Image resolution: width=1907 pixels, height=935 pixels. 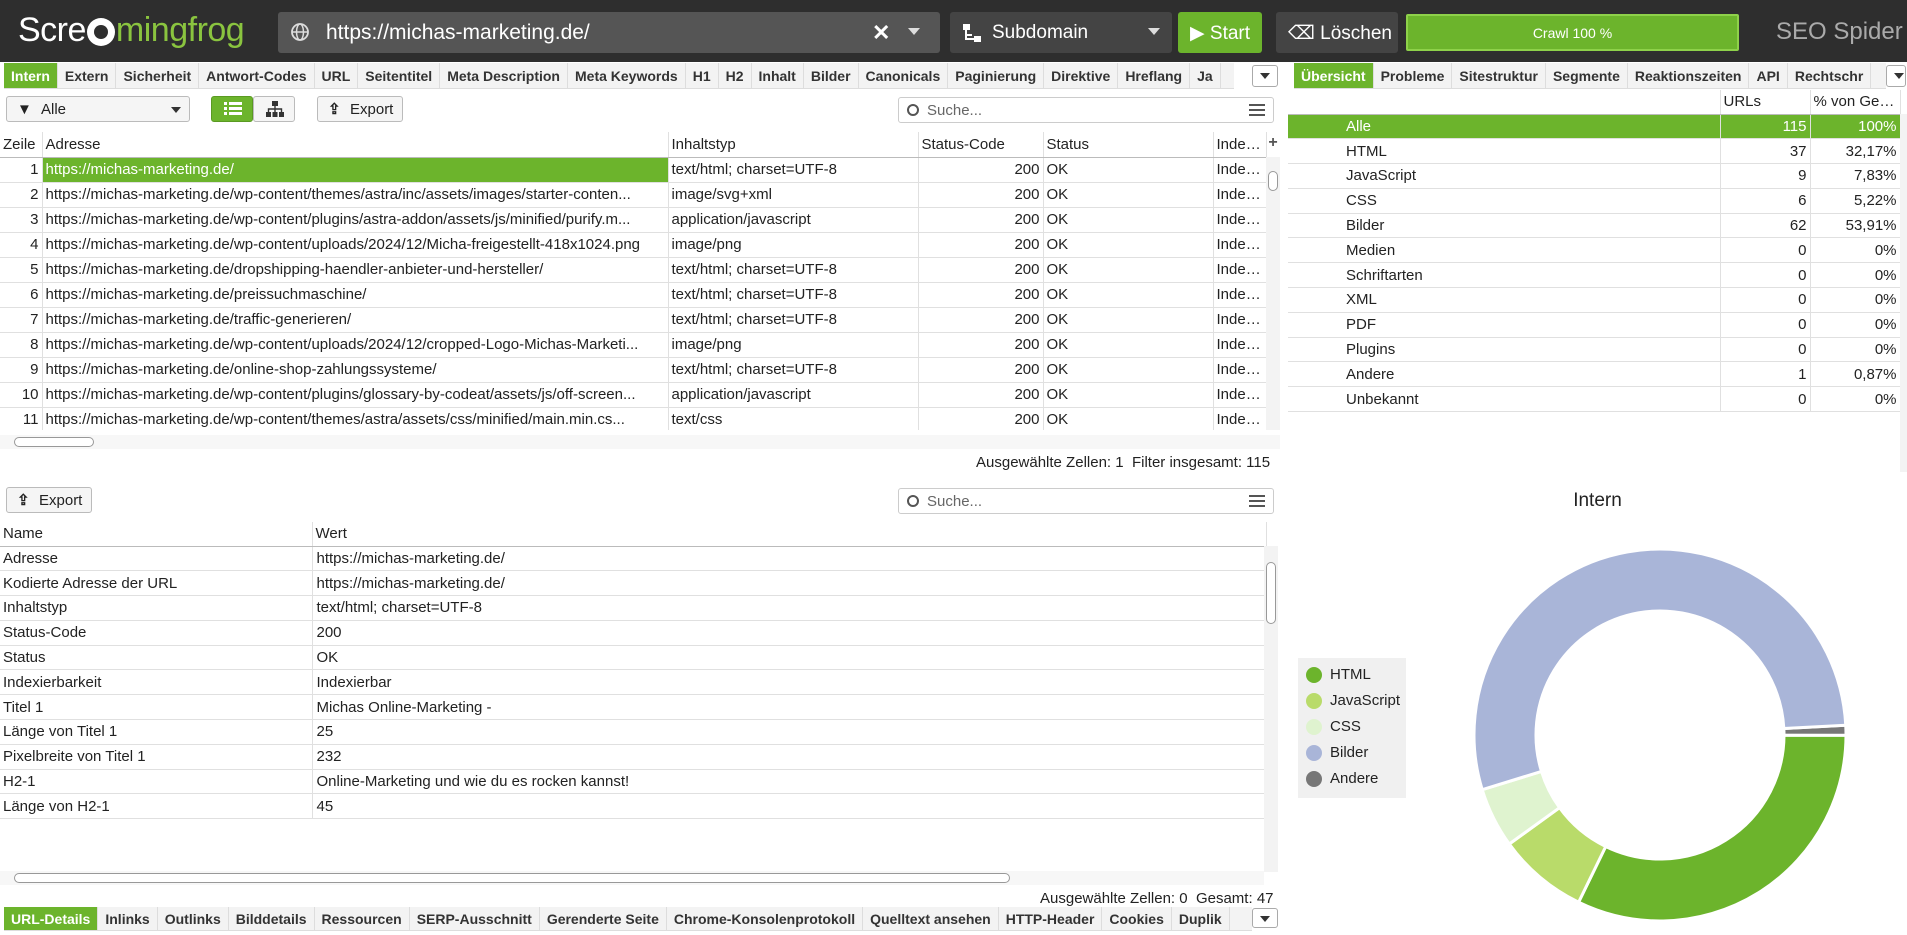 I want to click on tab-bottom-7: Chrome-Konsolenprotokoll, so click(x=765, y=918).